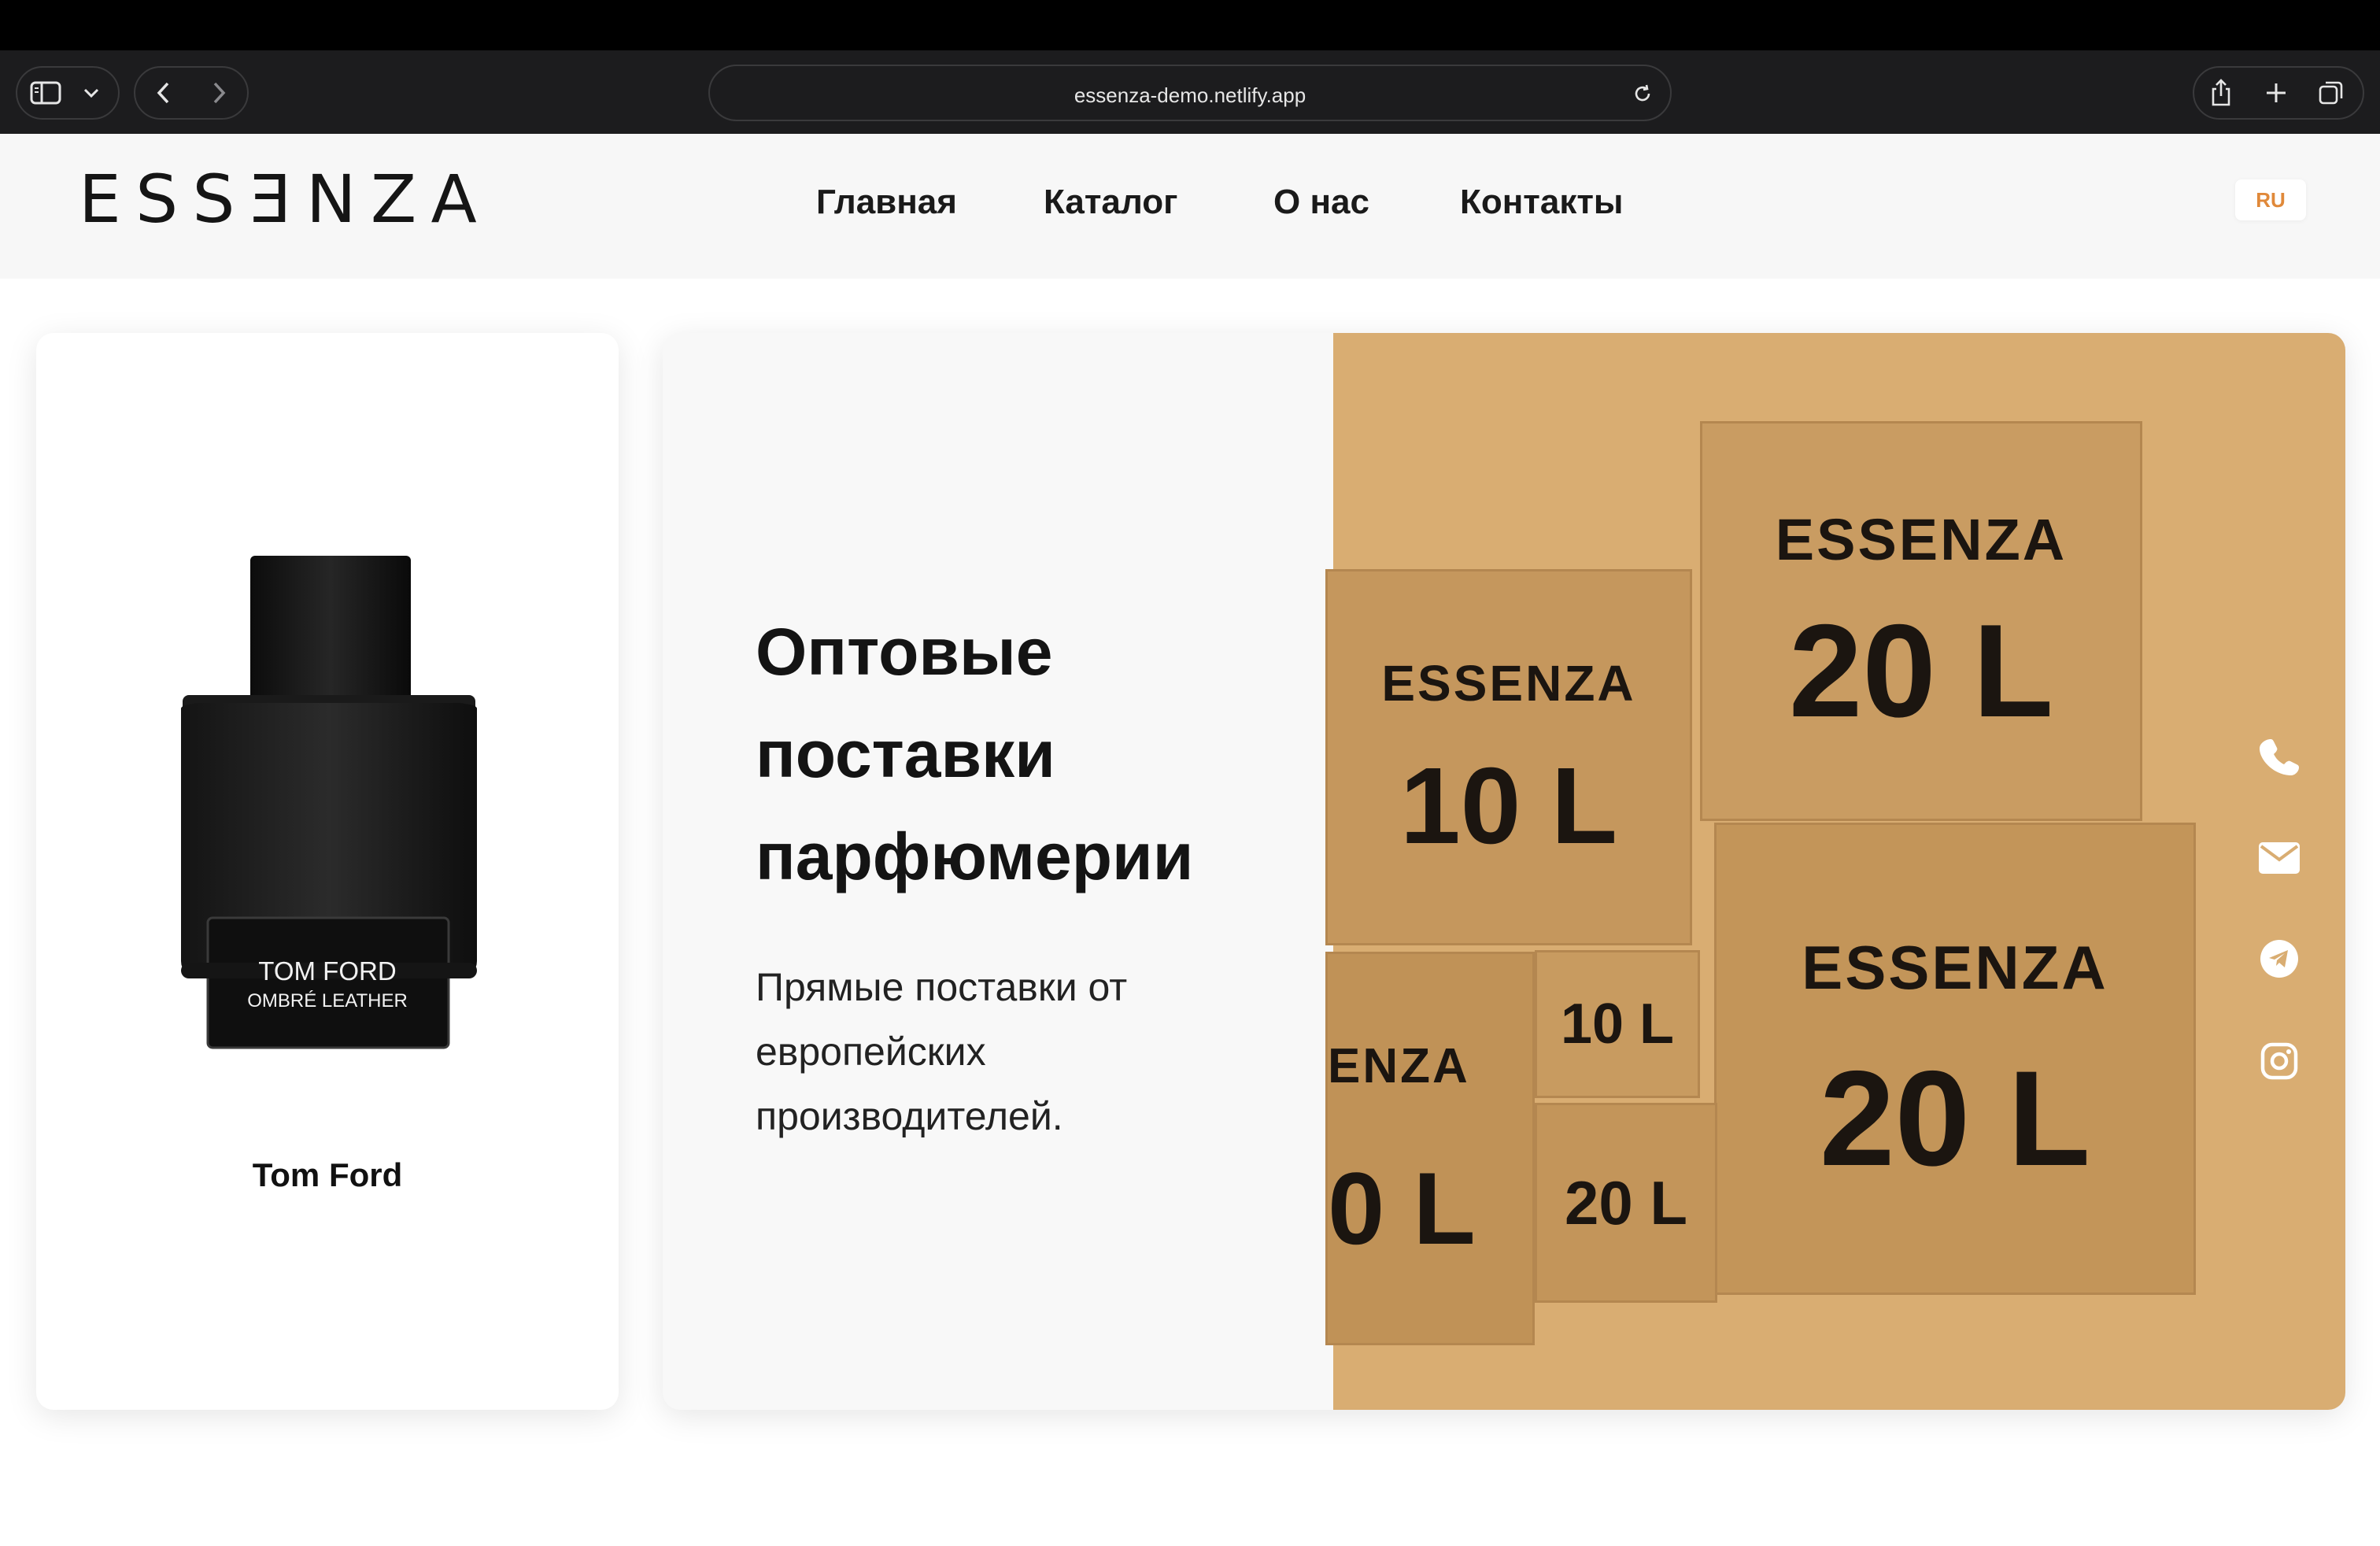 The width and height of the screenshot is (2380, 1546). I want to click on hero-title: Оптовые поставки парфюмерии, so click(1023, 754).